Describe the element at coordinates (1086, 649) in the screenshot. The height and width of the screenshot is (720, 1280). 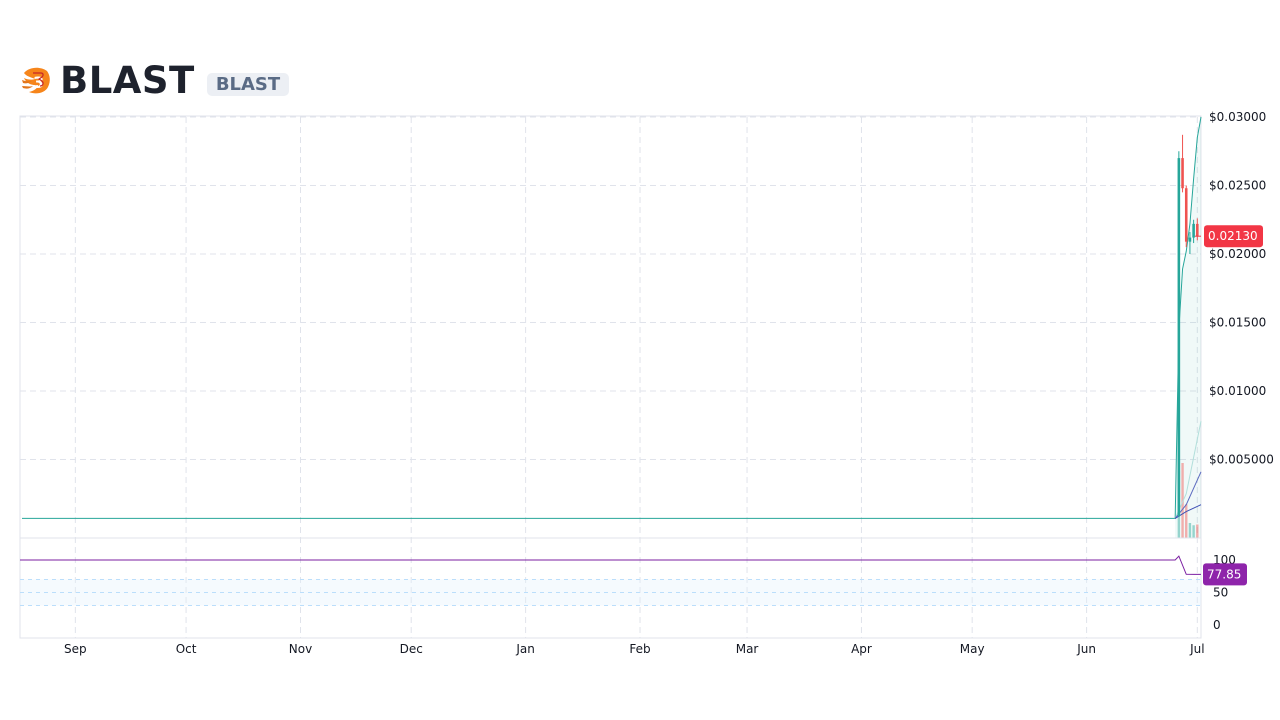
I see `x-tick-label: Jun` at that location.